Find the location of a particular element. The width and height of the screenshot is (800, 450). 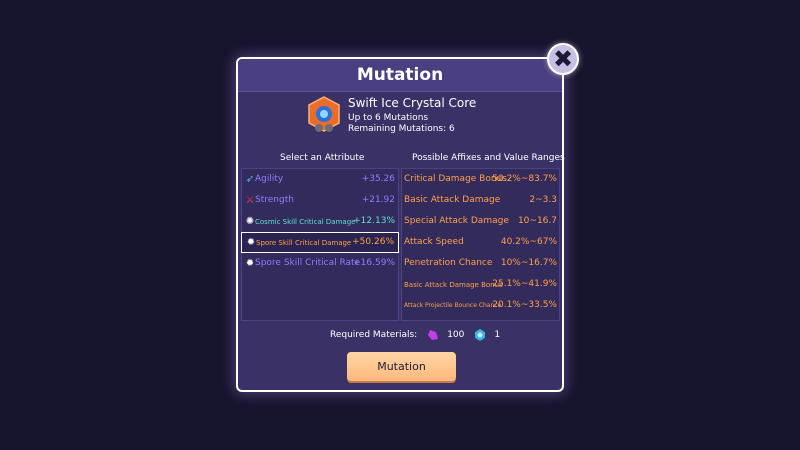

crystal-core-icon is located at coordinates (324, 116).